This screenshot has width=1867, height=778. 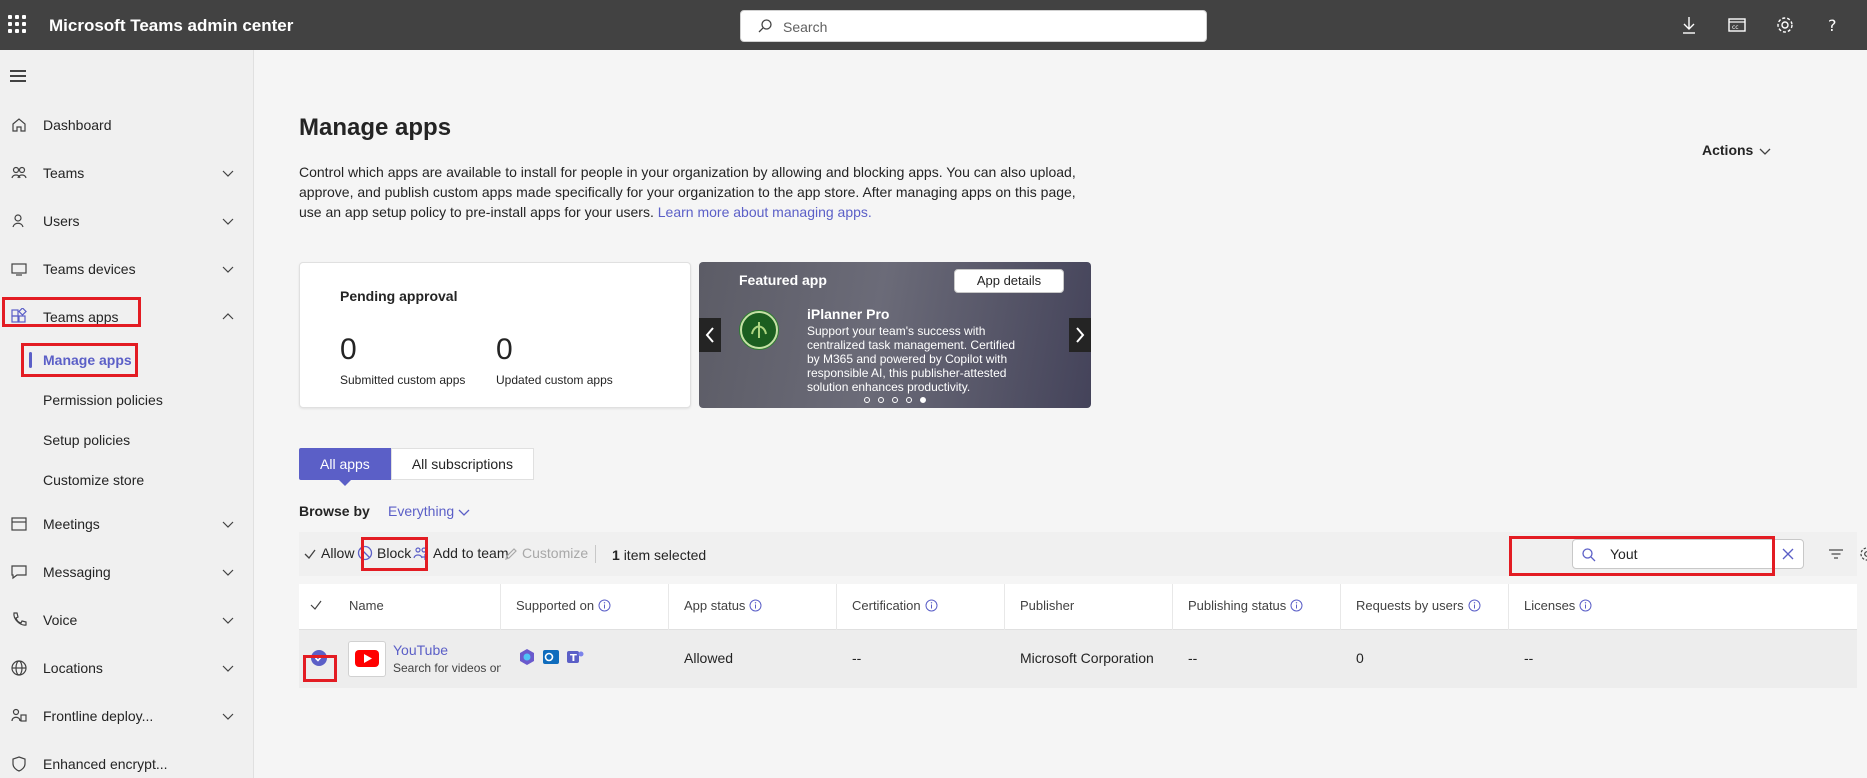 What do you see at coordinates (1788, 554) in the screenshot?
I see `clear-icon` at bounding box center [1788, 554].